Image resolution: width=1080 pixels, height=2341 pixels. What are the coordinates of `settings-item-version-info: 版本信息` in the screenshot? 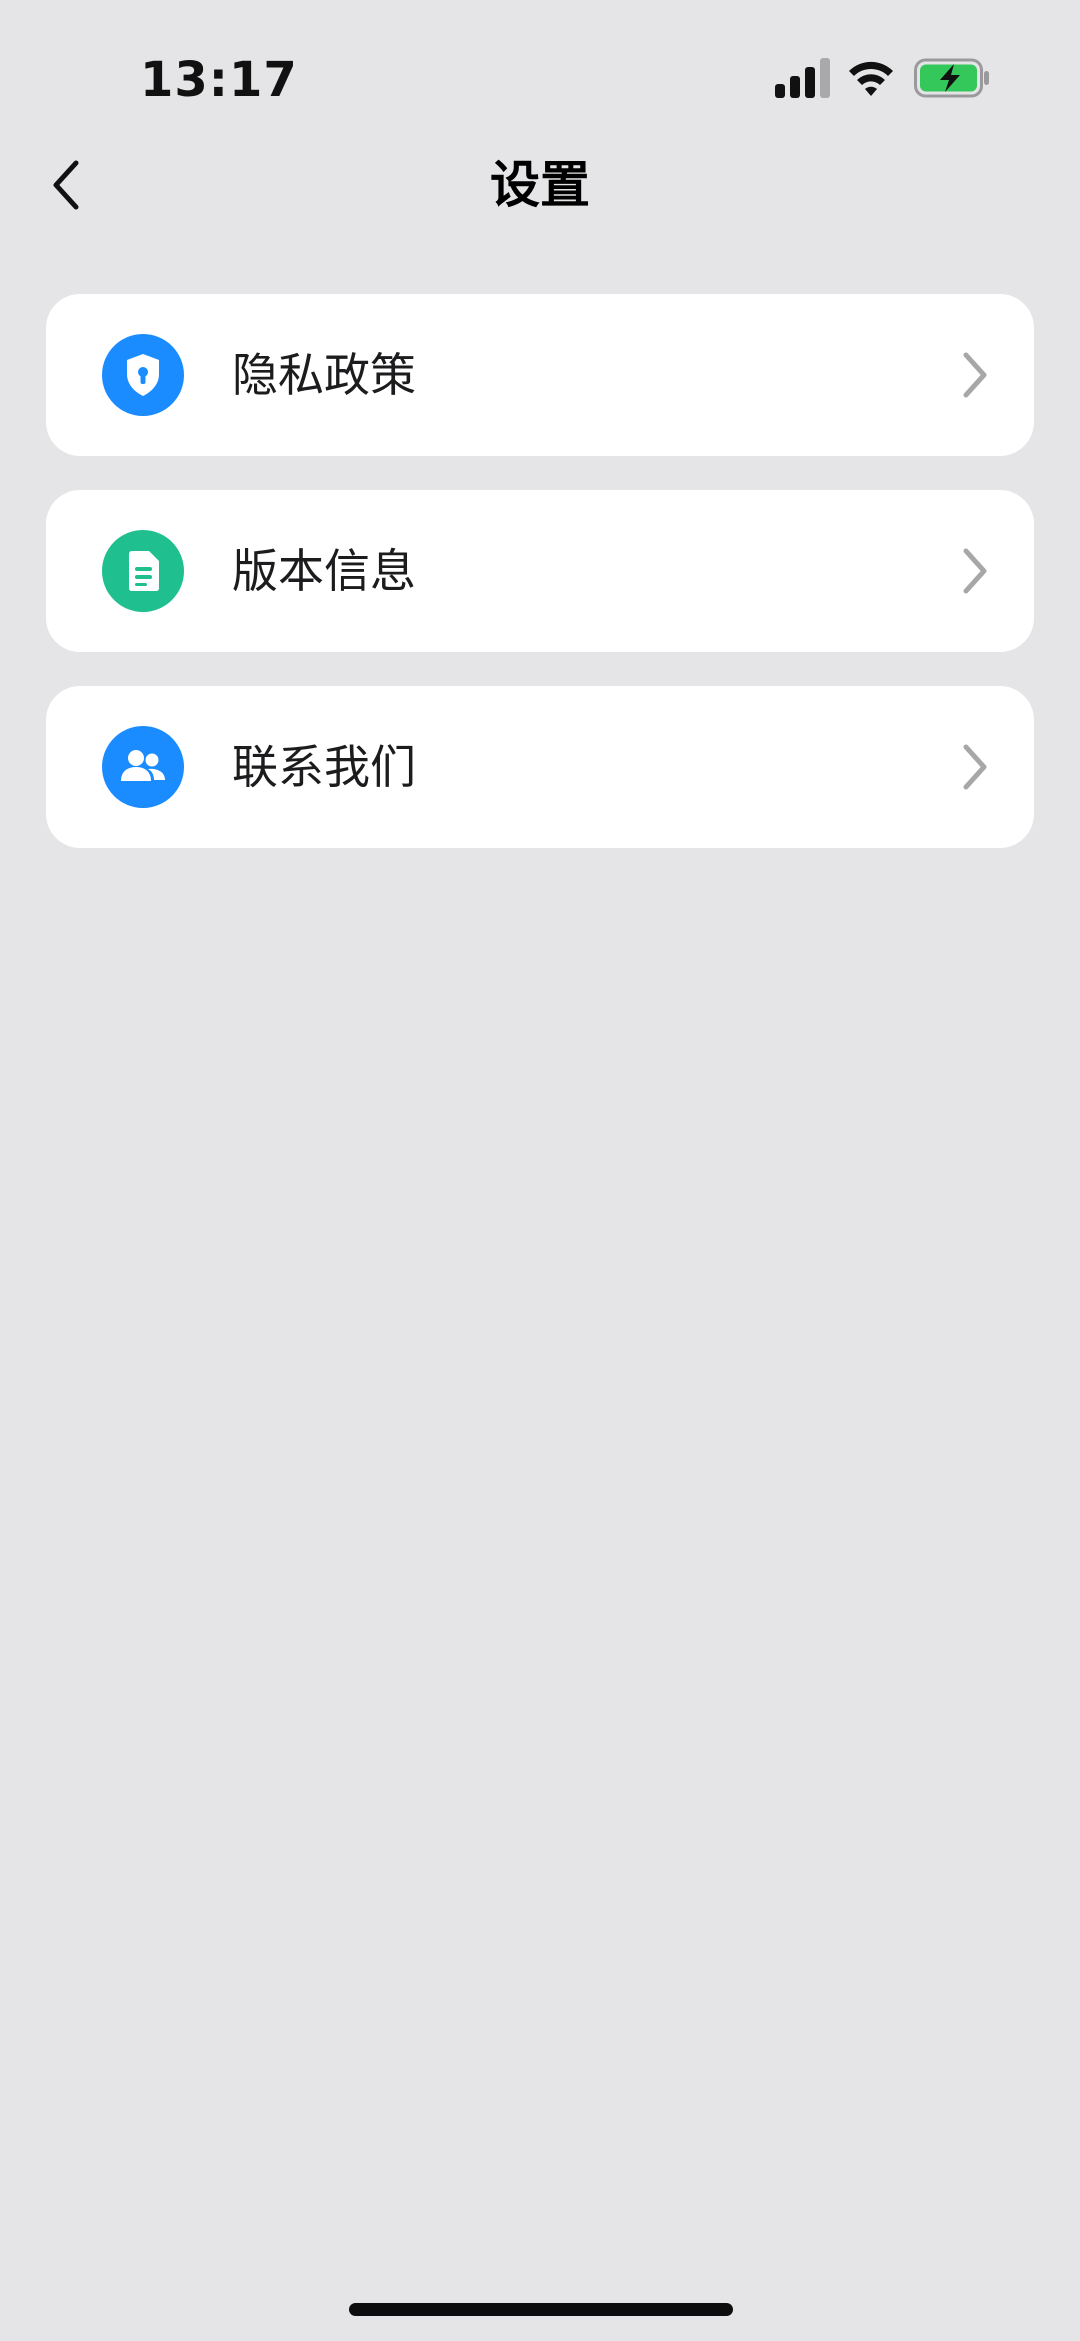 It's located at (540, 571).